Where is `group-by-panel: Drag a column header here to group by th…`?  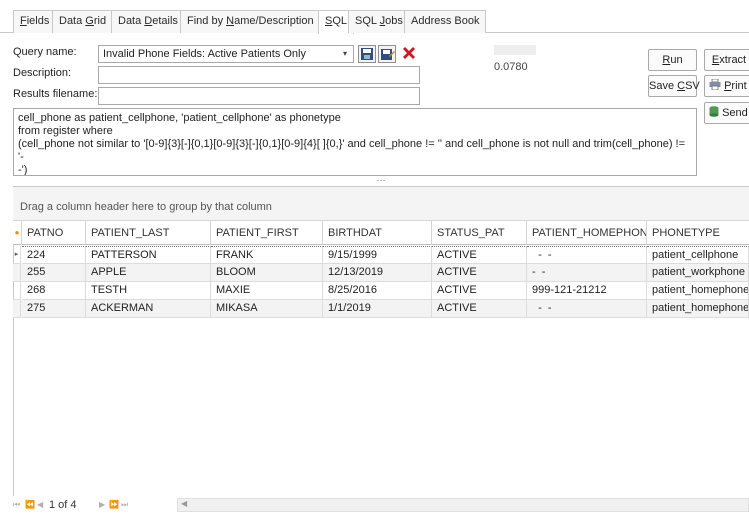 group-by-panel: Drag a column header here to group by th… is located at coordinates (381, 204).